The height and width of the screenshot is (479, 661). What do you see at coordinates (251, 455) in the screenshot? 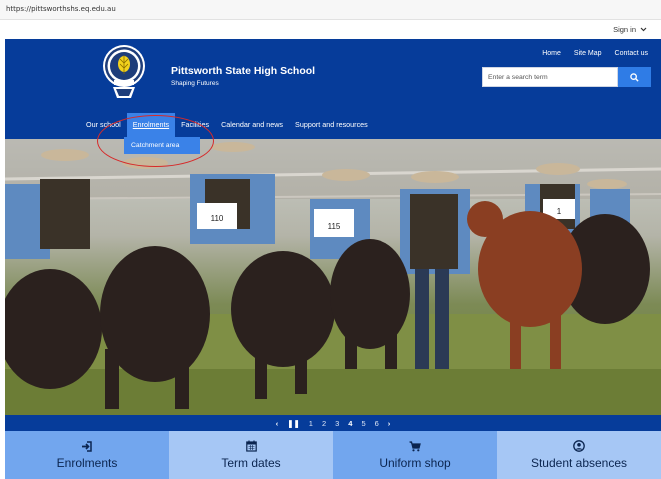
I see `tile-term-dates: Term dates` at bounding box center [251, 455].